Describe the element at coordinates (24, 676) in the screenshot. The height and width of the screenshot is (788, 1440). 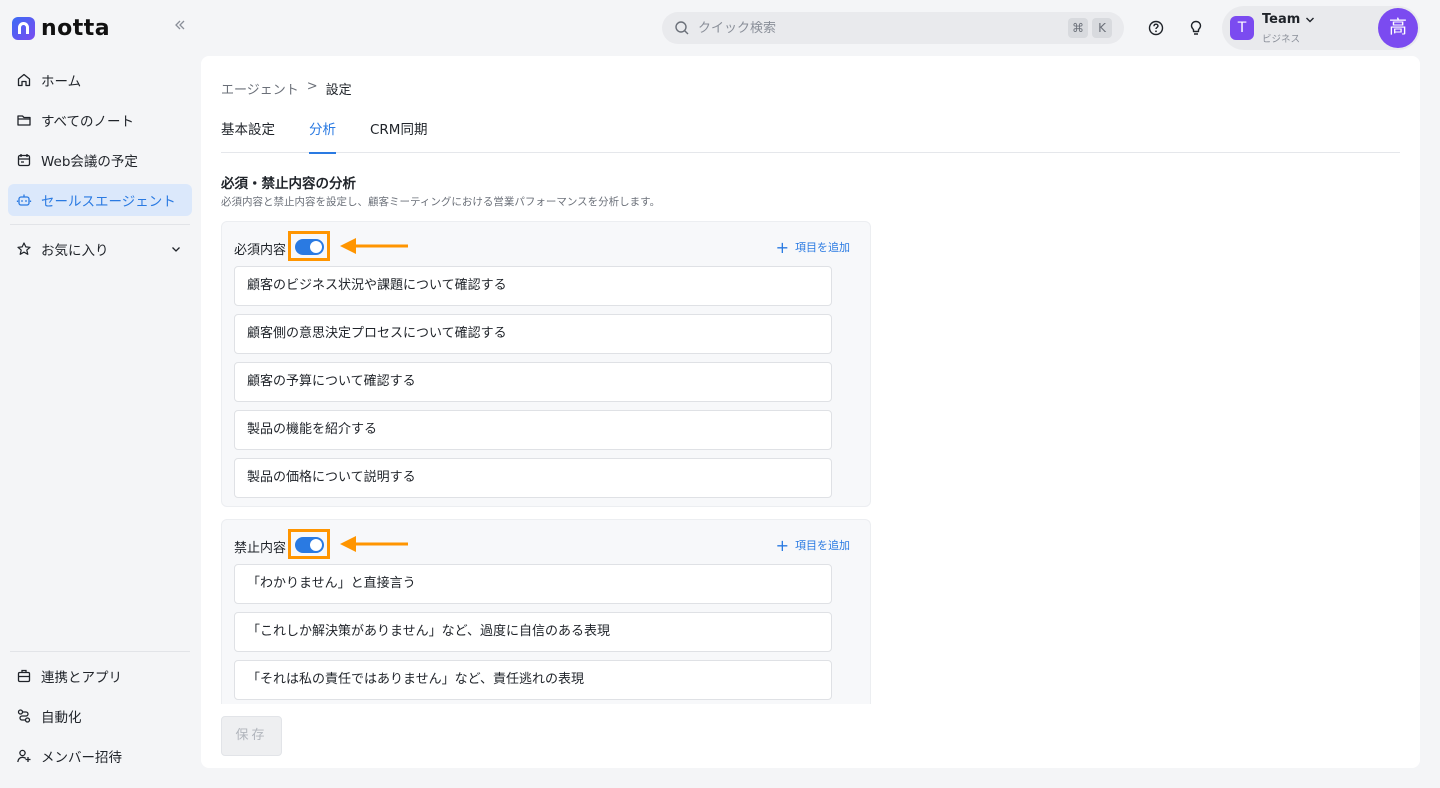
I see `briefcase-icon` at that location.